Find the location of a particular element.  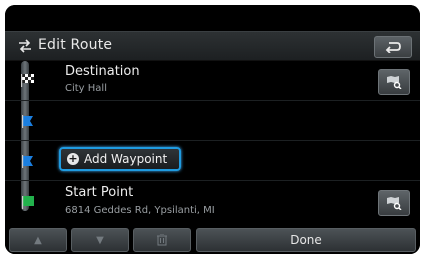

destination-label: Destination is located at coordinates (102, 71).